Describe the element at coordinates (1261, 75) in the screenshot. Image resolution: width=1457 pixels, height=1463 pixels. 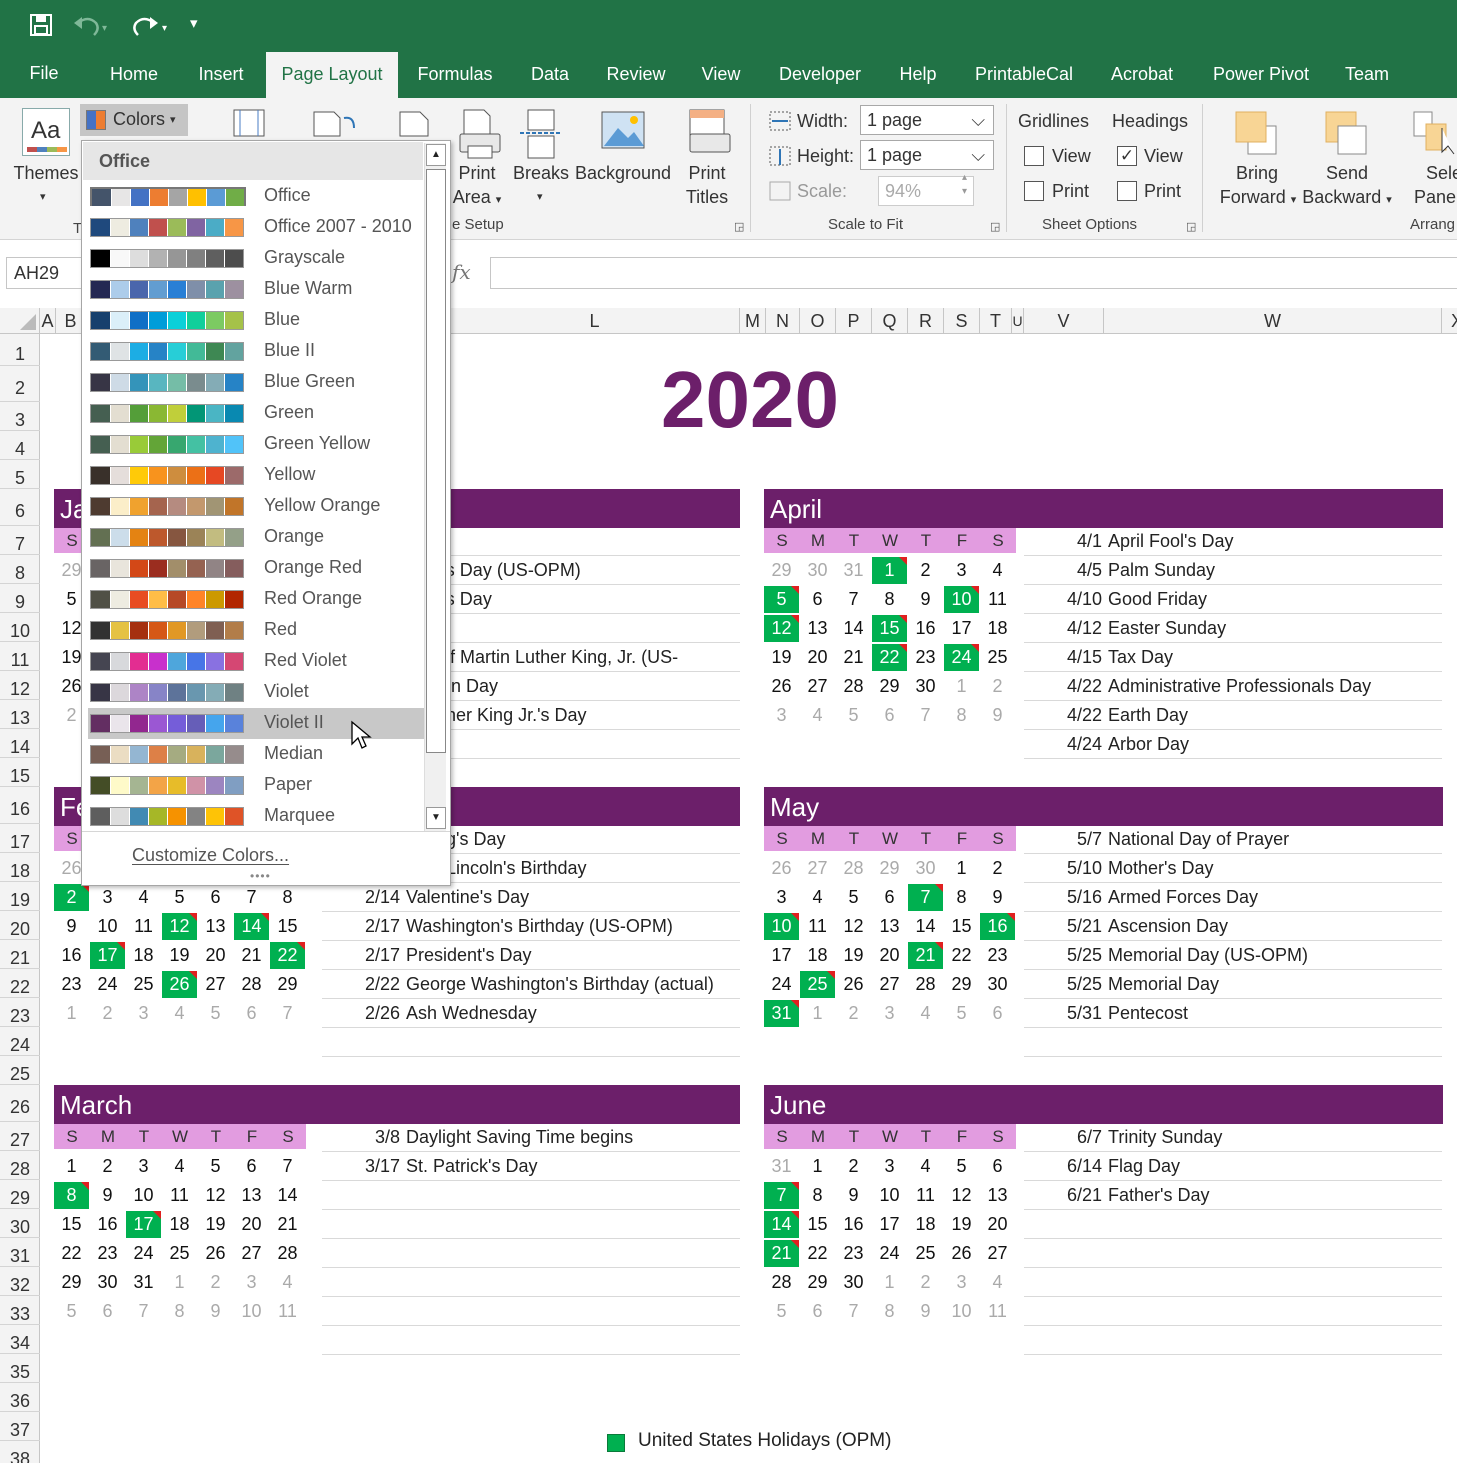
I see `tab-power-pivot: Power Pivot` at that location.